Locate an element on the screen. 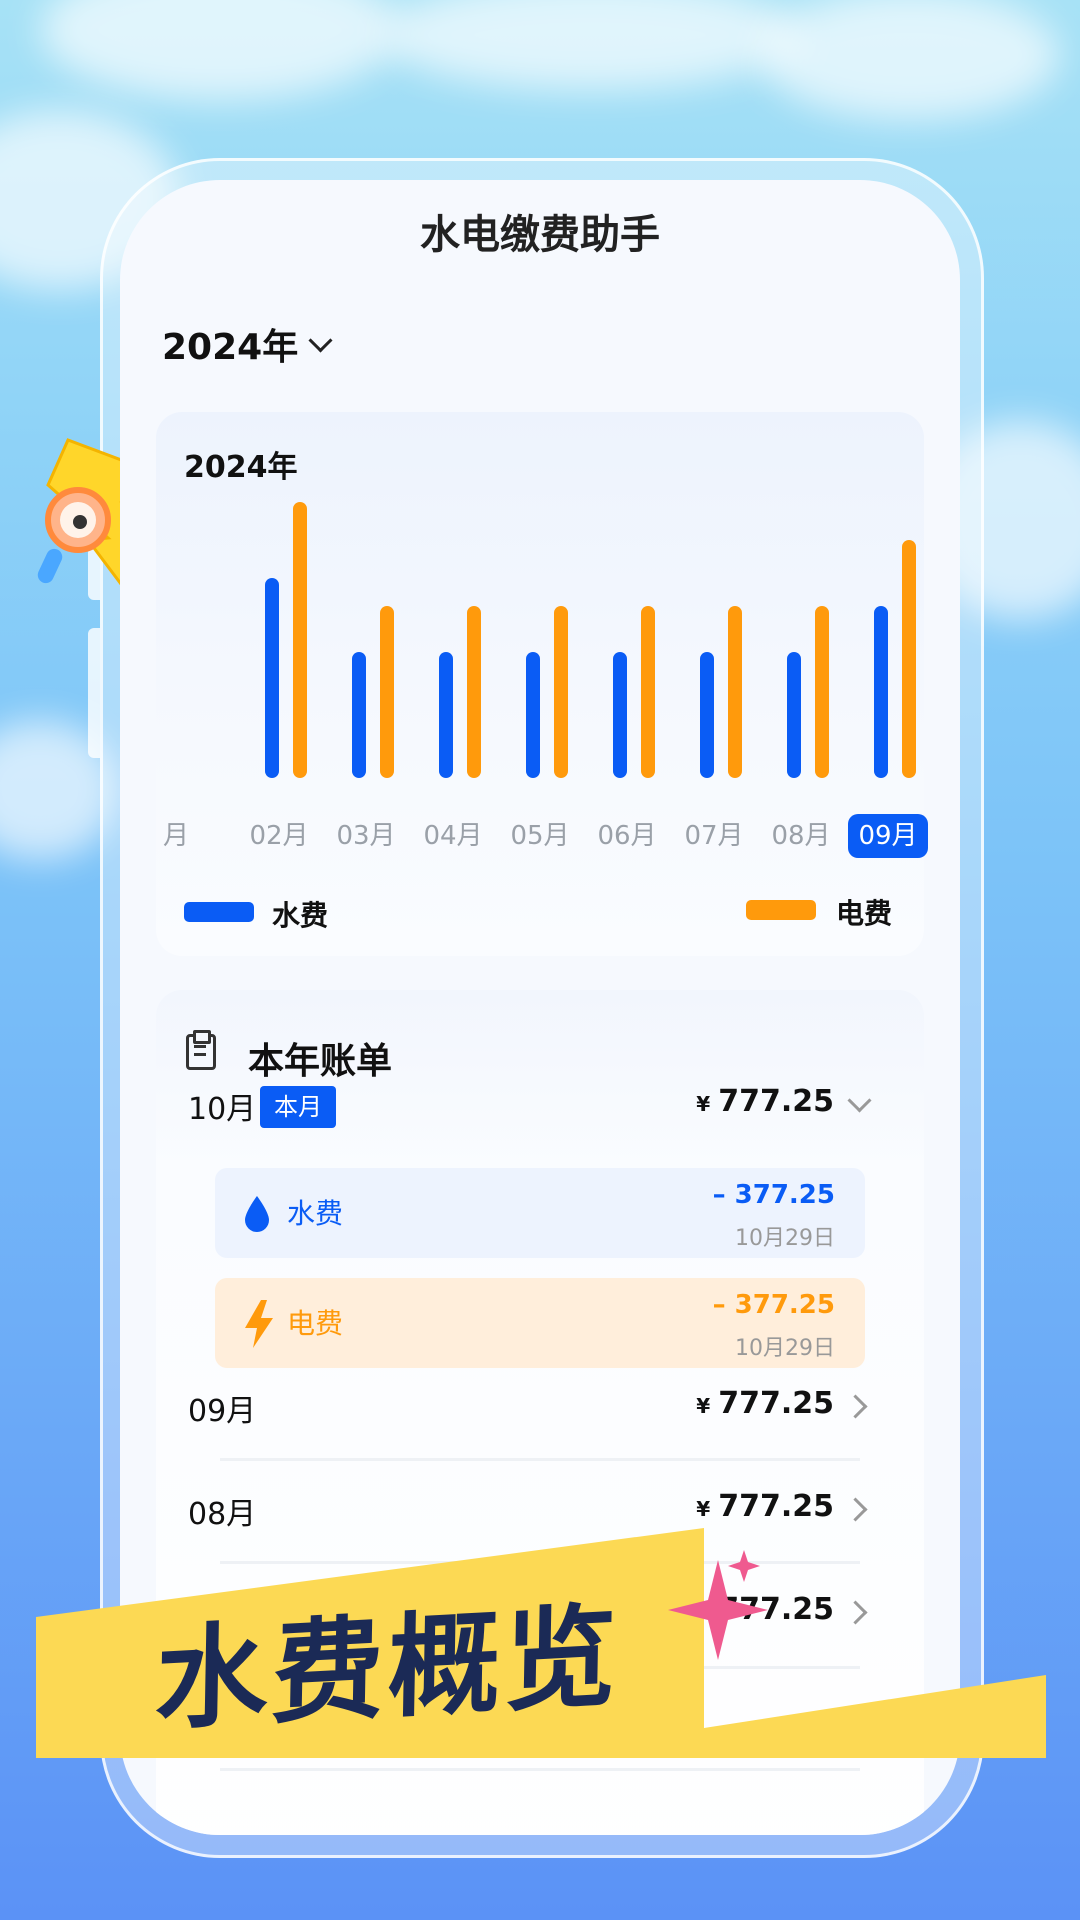  phone-side-button is located at coordinates (94, 693).